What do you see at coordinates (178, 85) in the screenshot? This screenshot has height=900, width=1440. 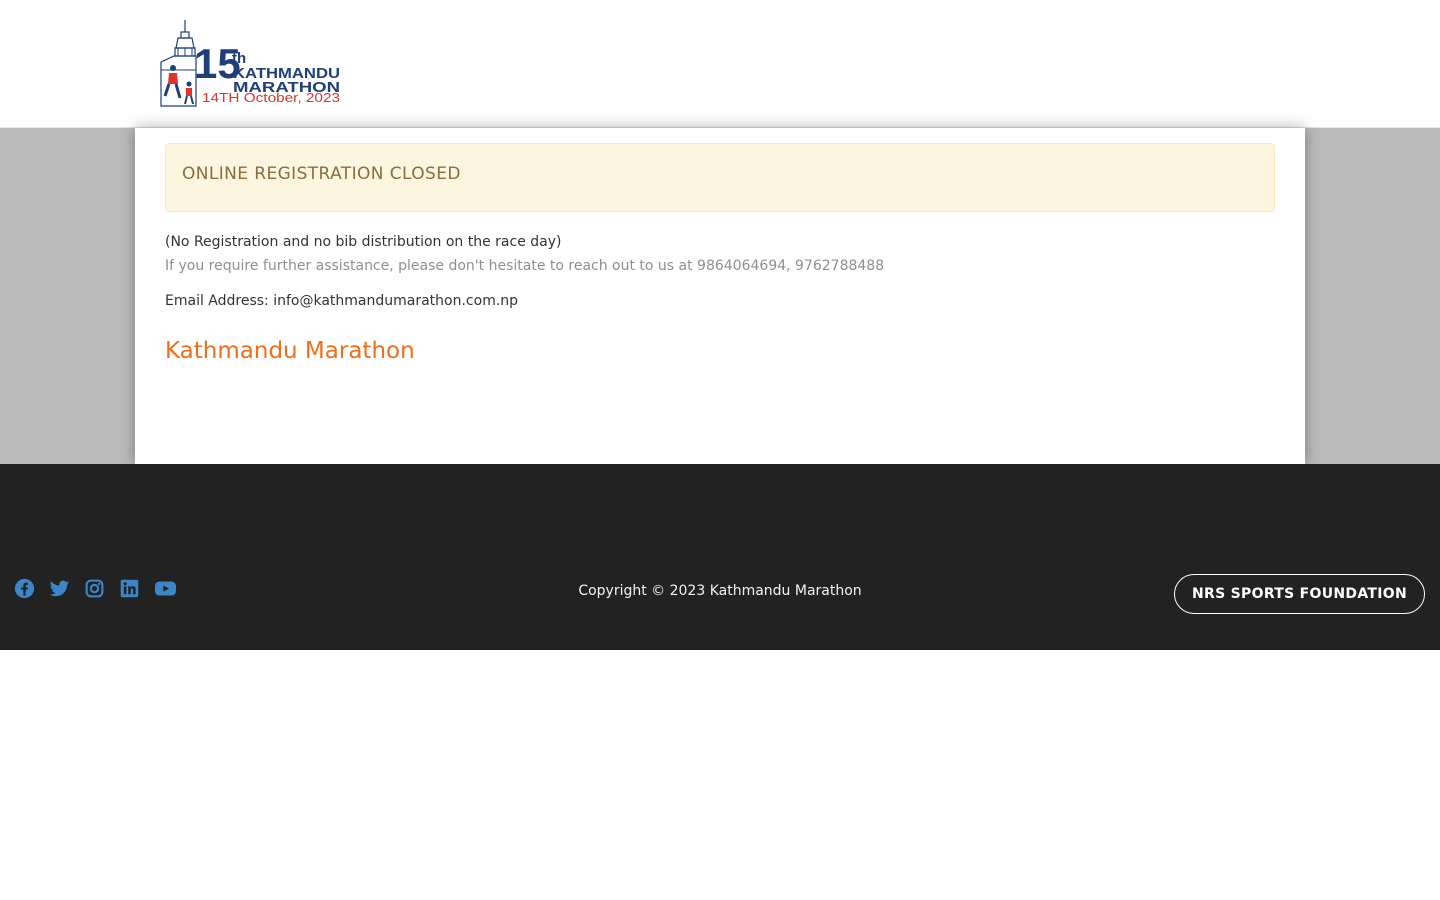 I see `runners-icon` at bounding box center [178, 85].